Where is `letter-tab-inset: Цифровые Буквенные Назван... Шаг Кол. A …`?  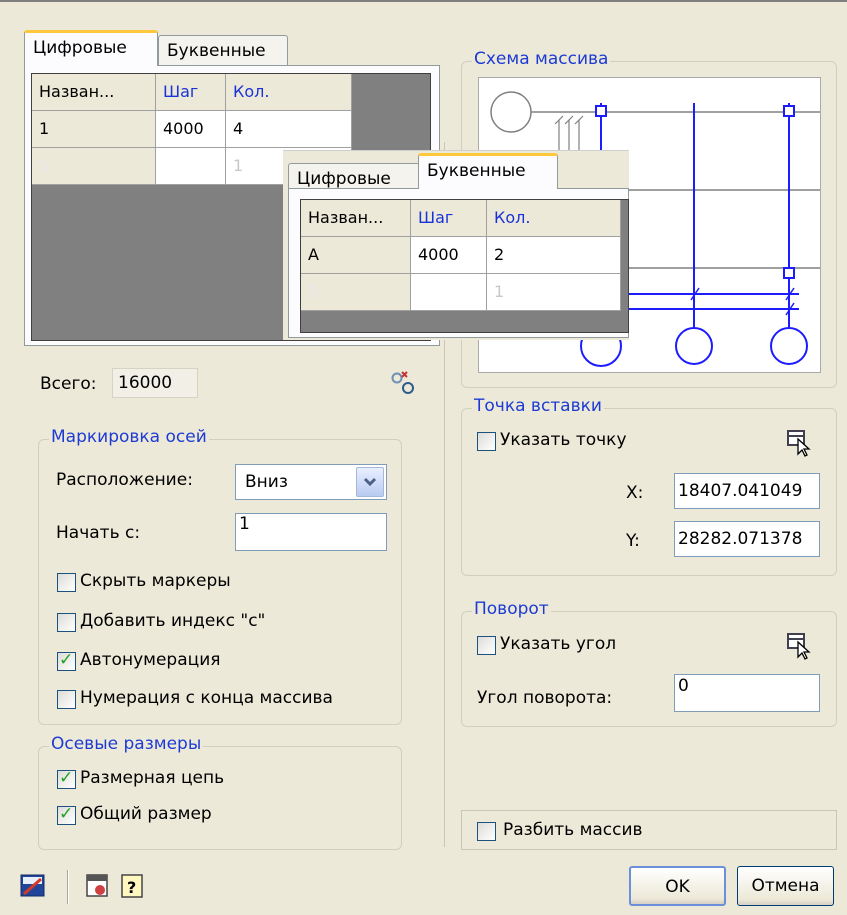 letter-tab-inset: Цифровые Буквенные Назван... Шаг Кол. A … is located at coordinates (456, 245).